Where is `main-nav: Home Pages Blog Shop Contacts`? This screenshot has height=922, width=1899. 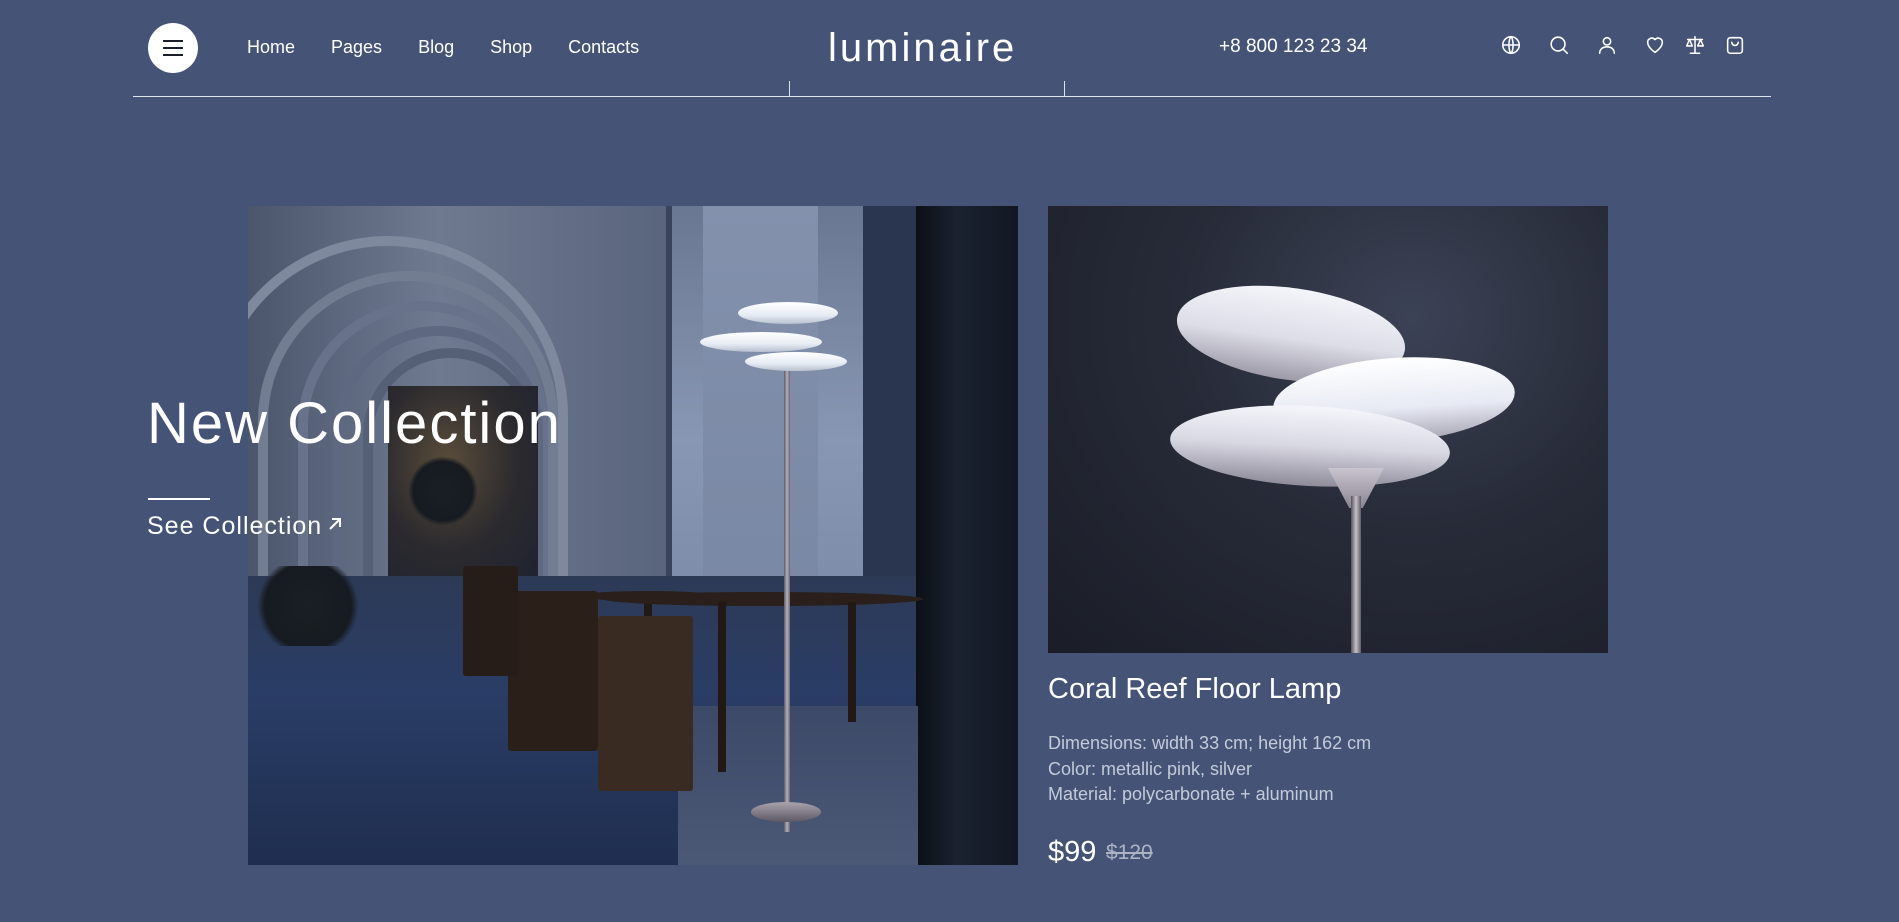
main-nav: Home Pages Blog Shop Contacts is located at coordinates (461, 47).